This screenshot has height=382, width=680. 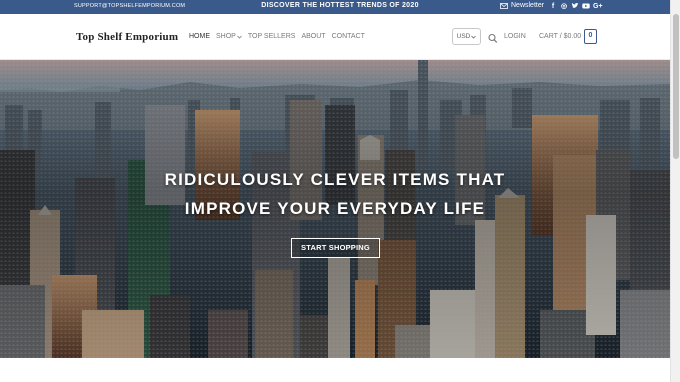 What do you see at coordinates (598, 6) in the screenshot?
I see `google-plus-icon: G+` at bounding box center [598, 6].